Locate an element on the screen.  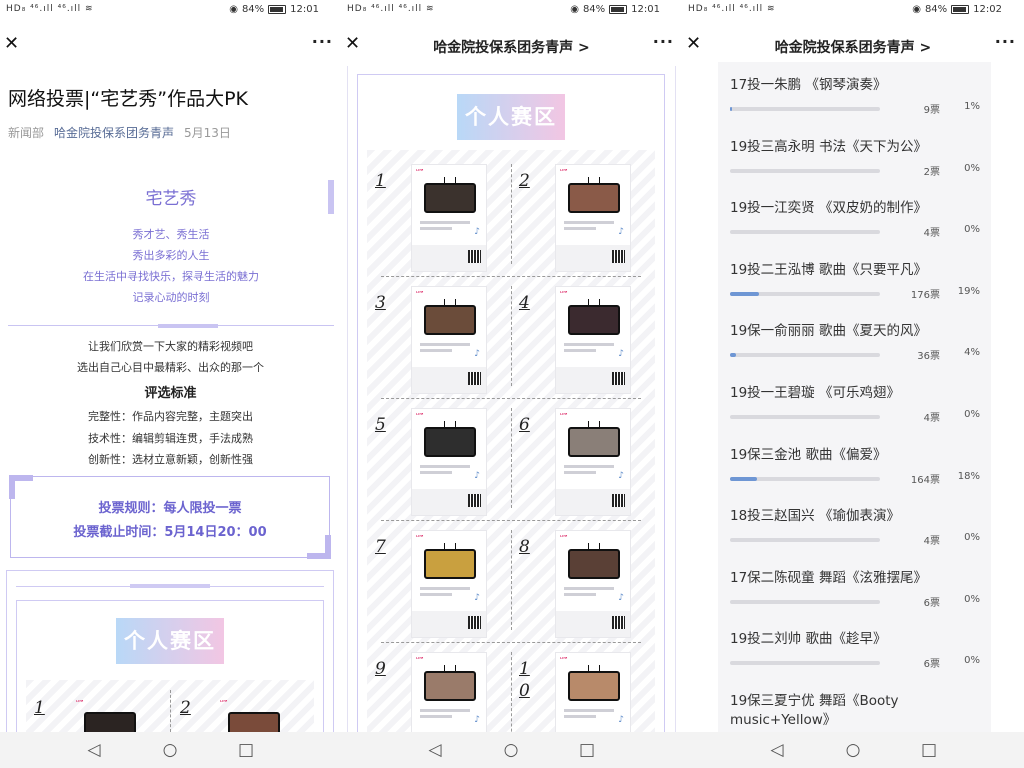
article-title: 网络投票|“宅艺秀”作品大PK is located at coordinates (128, 99).